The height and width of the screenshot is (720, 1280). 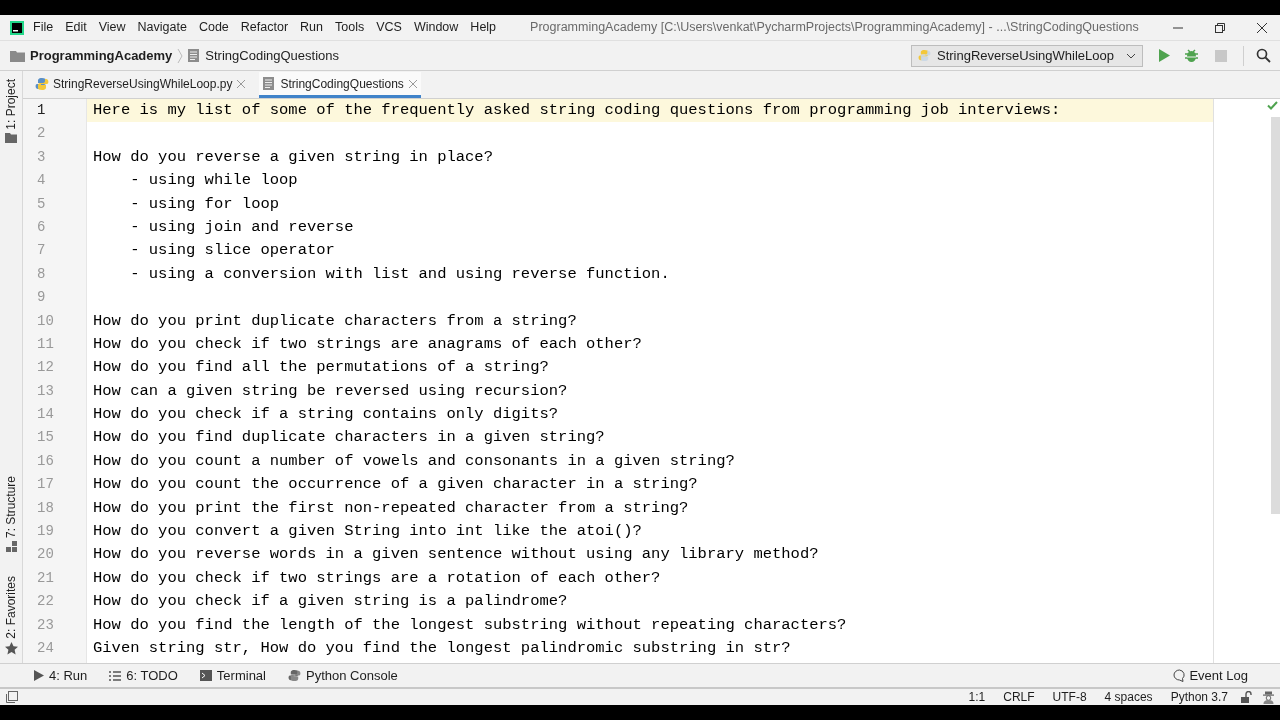 What do you see at coordinates (330, 390) in the screenshot?
I see `code-line: How can a given string be reversed using recursion?` at bounding box center [330, 390].